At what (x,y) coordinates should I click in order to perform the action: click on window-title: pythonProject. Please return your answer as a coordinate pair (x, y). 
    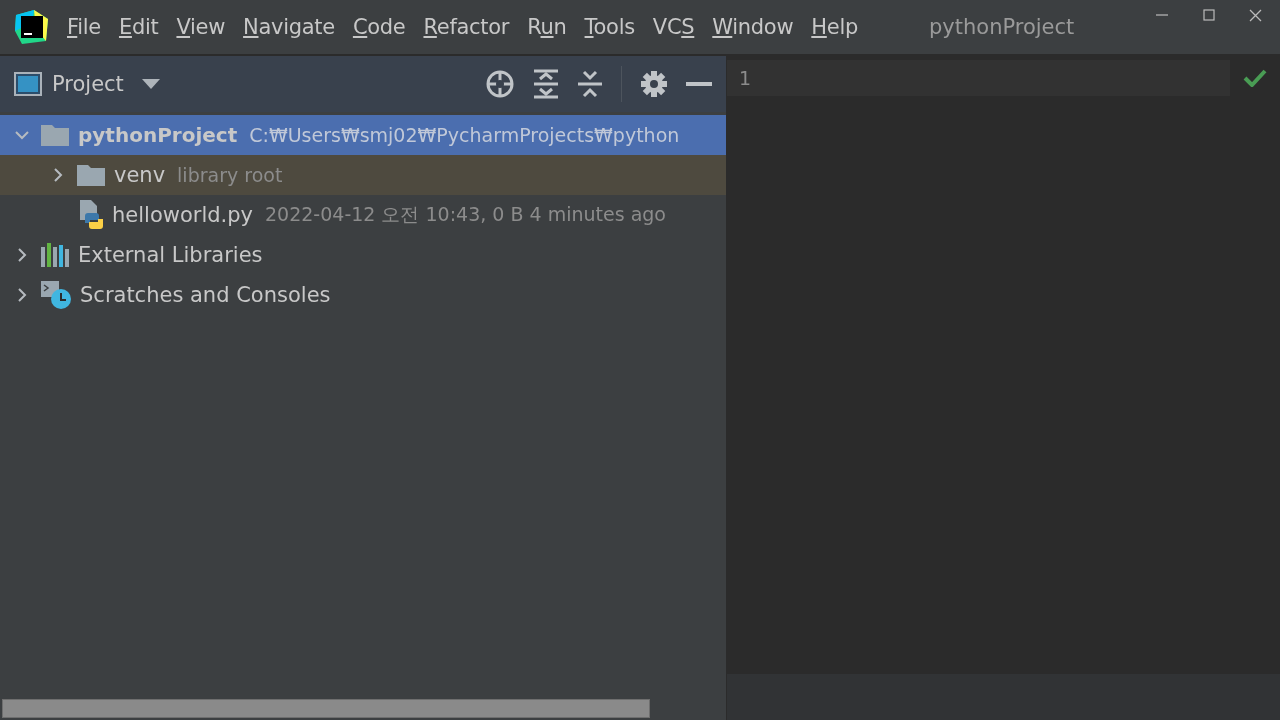
    Looking at the image, I should click on (1002, 27).